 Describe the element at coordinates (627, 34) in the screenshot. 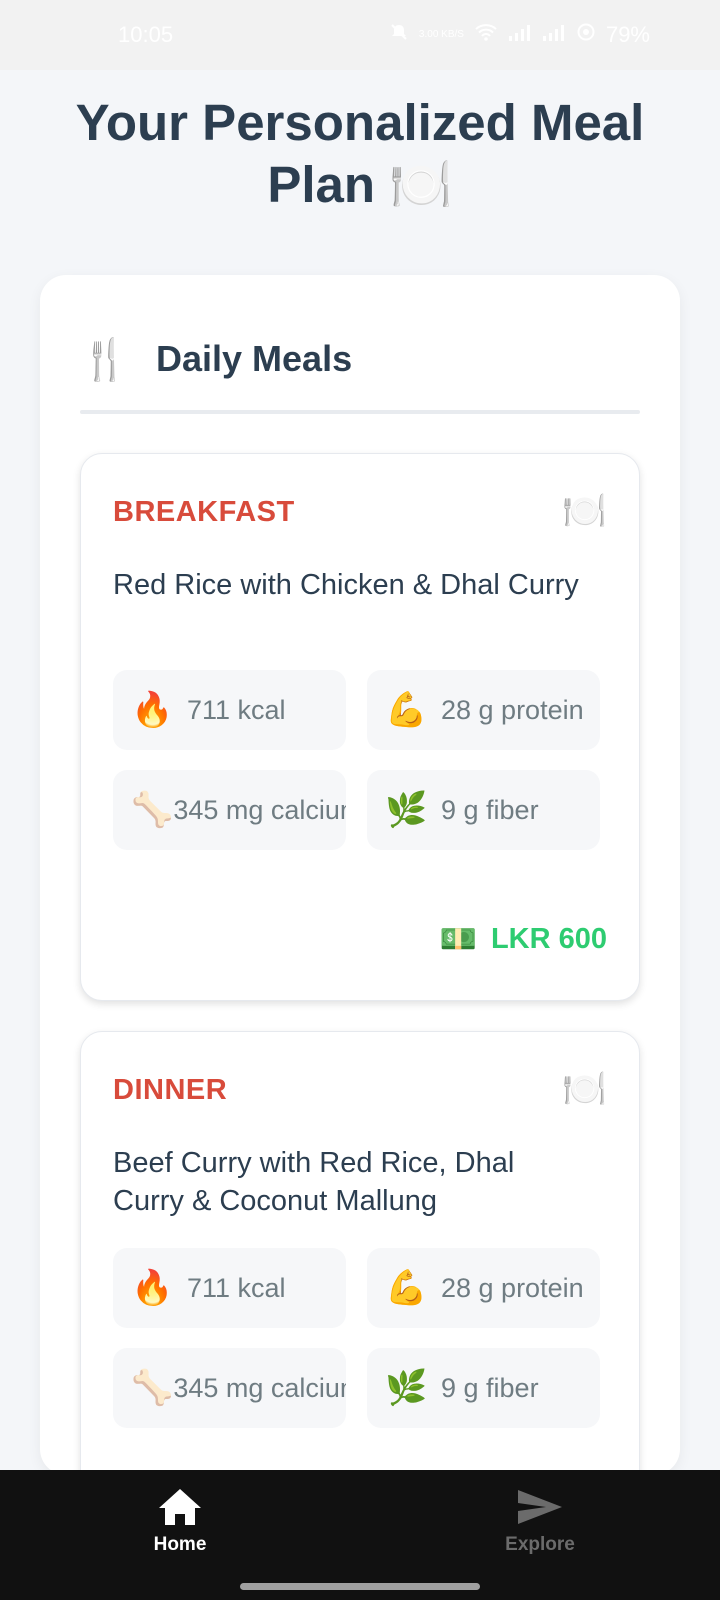

I see `battery-percent: 79%` at that location.